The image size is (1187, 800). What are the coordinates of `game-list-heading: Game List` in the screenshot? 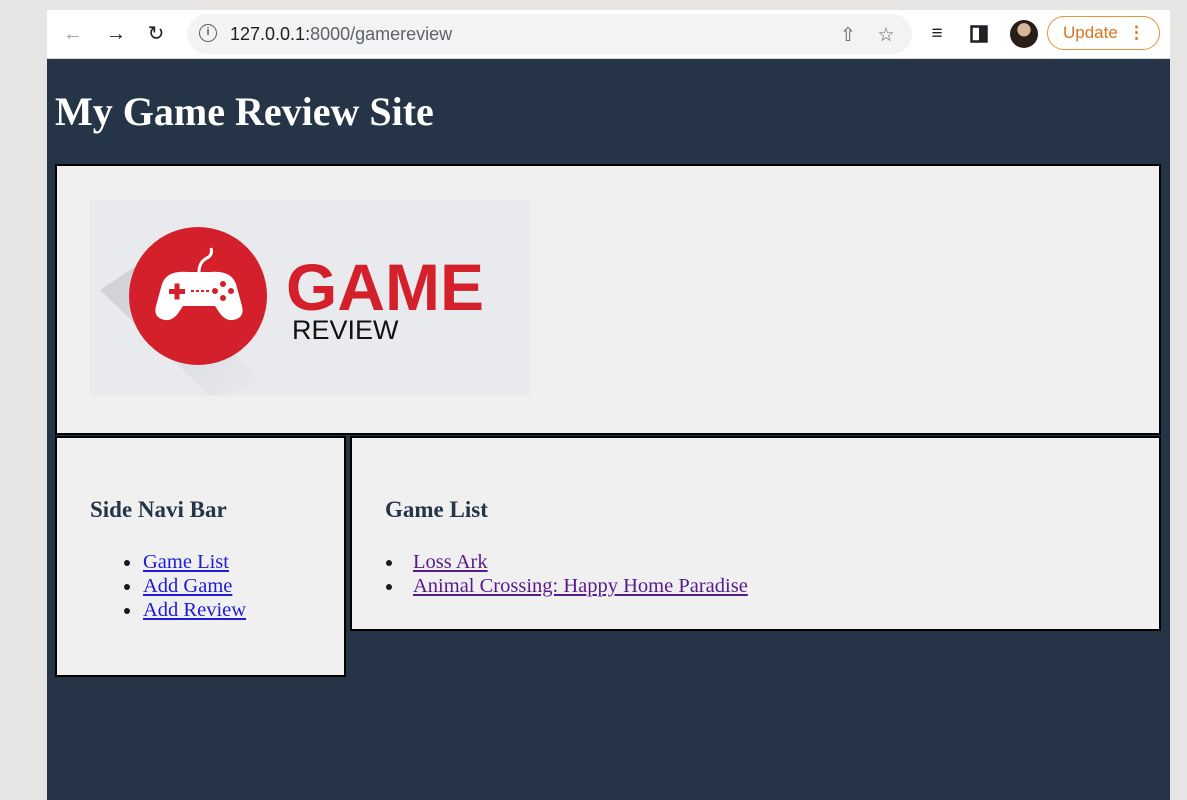 It's located at (436, 509).